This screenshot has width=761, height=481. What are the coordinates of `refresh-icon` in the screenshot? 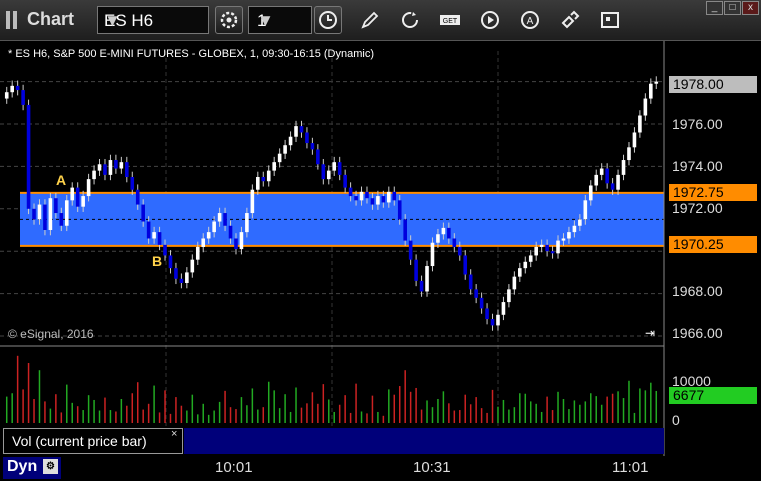 It's located at (410, 20).